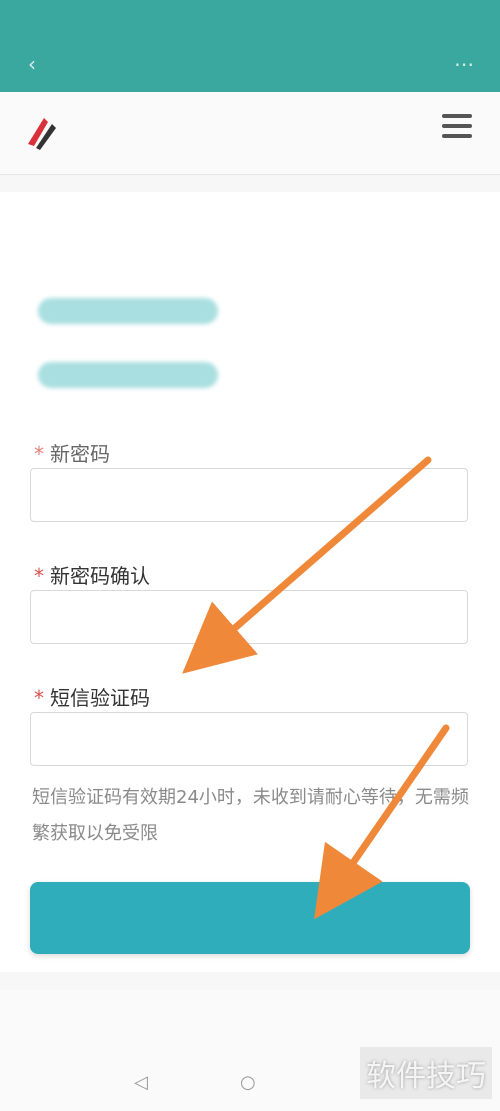 The height and width of the screenshot is (1111, 500). What do you see at coordinates (249, 495) in the screenshot?
I see `new-password-input` at bounding box center [249, 495].